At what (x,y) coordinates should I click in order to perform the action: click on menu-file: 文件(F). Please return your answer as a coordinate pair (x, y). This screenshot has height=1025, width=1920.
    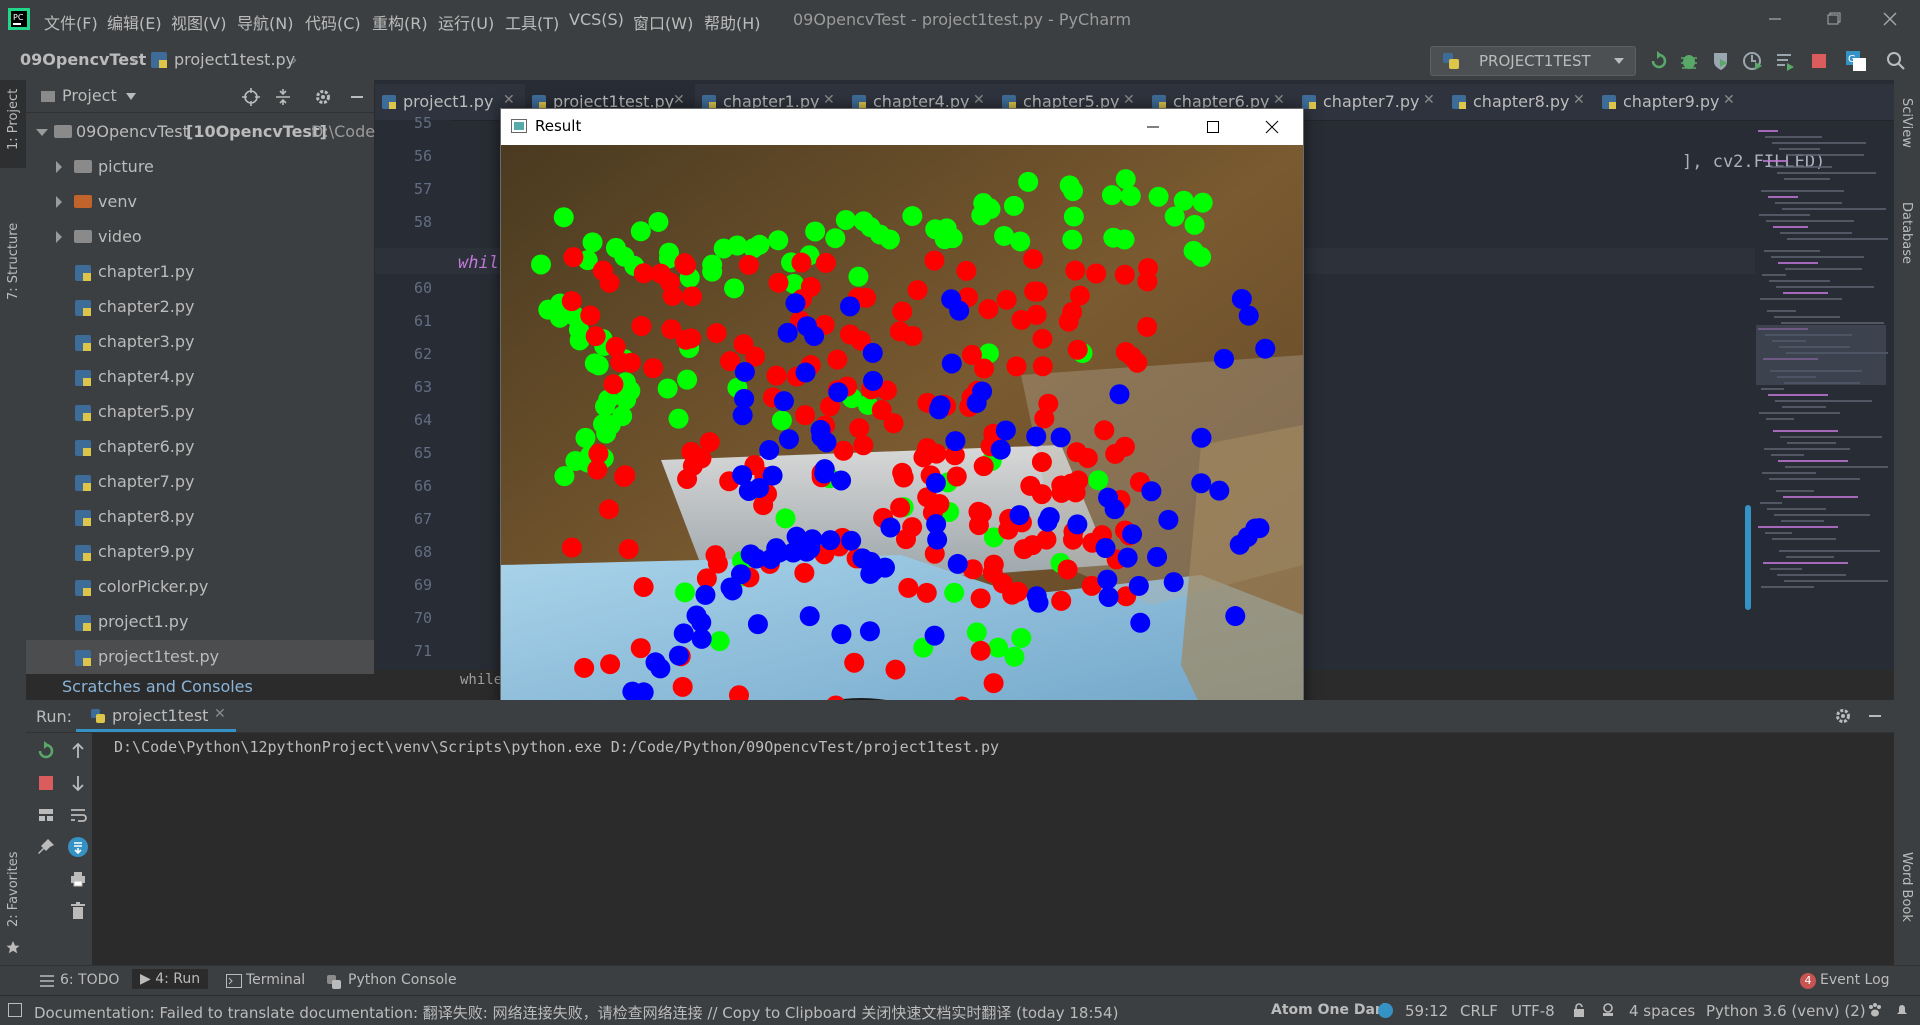
    Looking at the image, I should click on (71, 22).